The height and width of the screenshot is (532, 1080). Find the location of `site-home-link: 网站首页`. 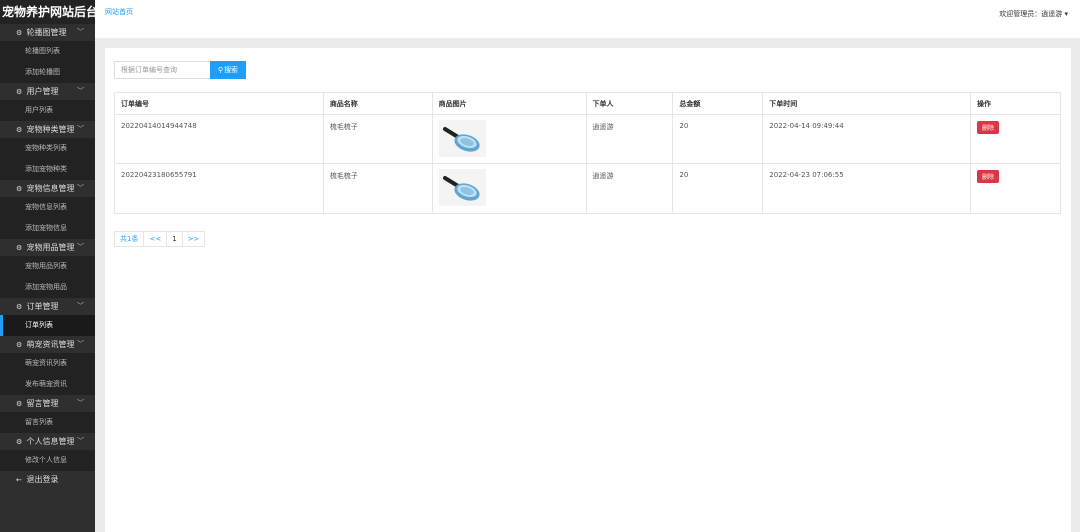

site-home-link: 网站首页 is located at coordinates (119, 12).